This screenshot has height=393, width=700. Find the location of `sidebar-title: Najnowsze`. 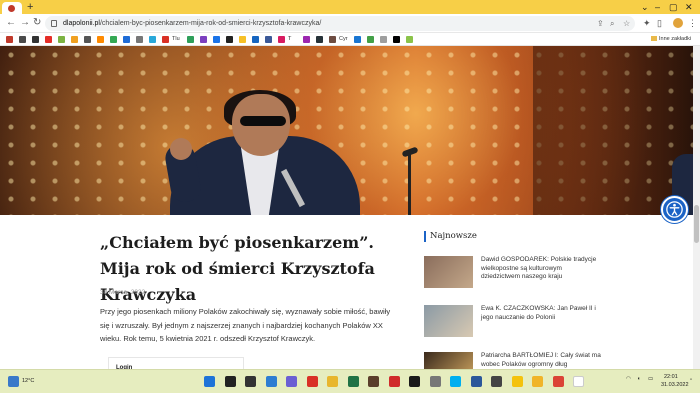

sidebar-title: Najnowsze is located at coordinates (450, 236).